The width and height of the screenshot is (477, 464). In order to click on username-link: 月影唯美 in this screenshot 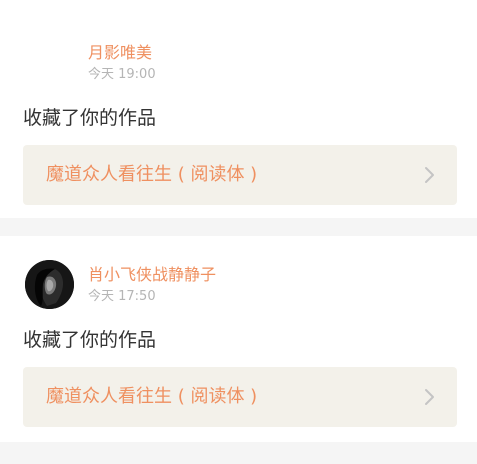, I will do `click(120, 53)`.